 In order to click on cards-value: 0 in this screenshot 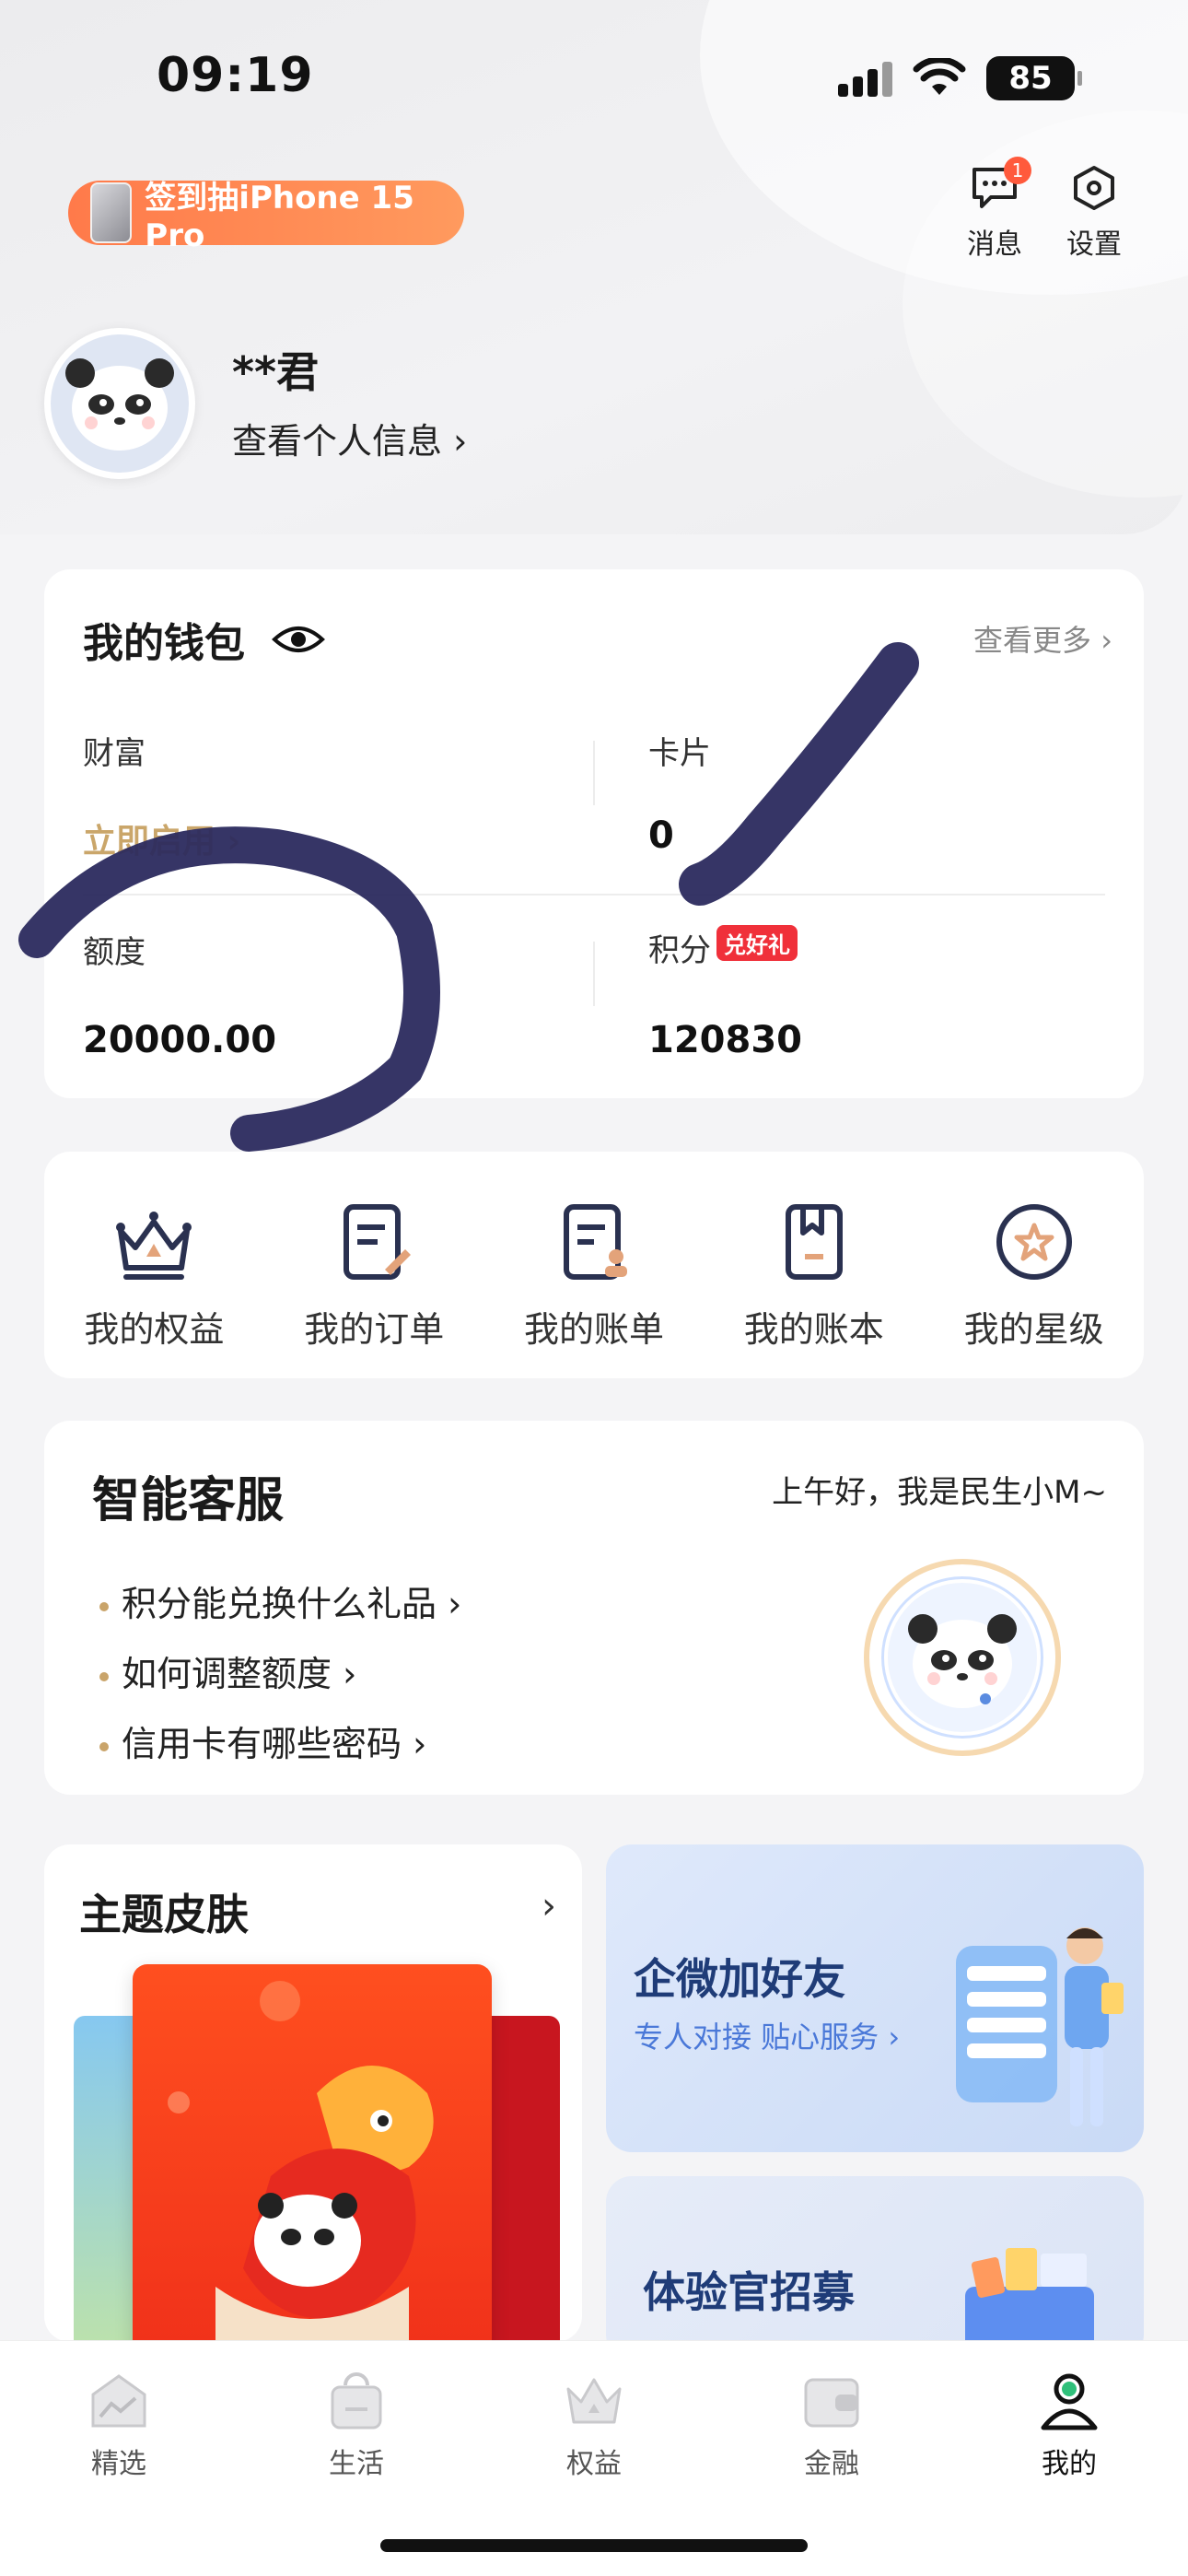, I will do `click(661, 835)`.